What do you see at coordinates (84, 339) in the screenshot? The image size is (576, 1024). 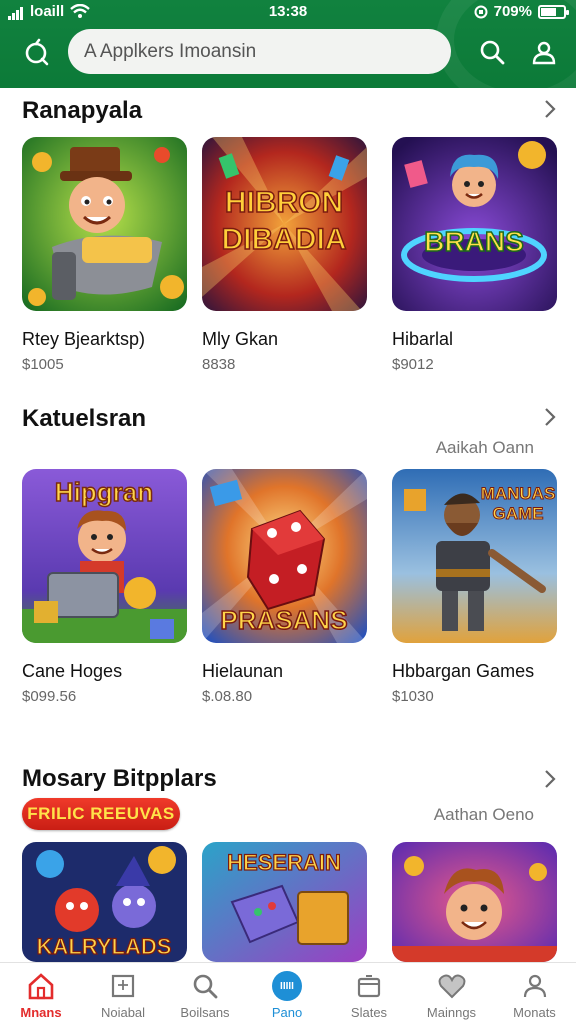 I see `game-name: Rtey Bjearktsp)` at bounding box center [84, 339].